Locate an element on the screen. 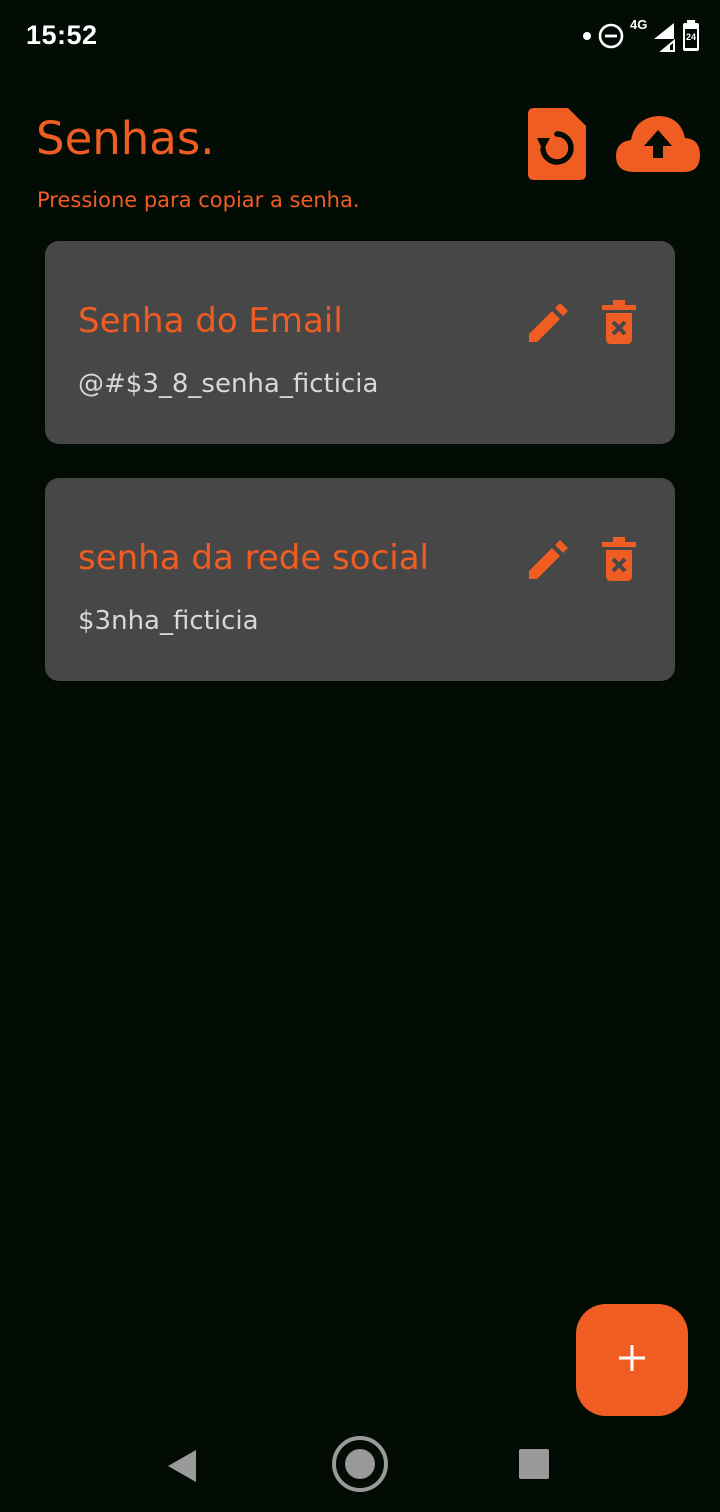 The width and height of the screenshot is (720, 1512). battery-level: 24 is located at coordinates (690, 37).